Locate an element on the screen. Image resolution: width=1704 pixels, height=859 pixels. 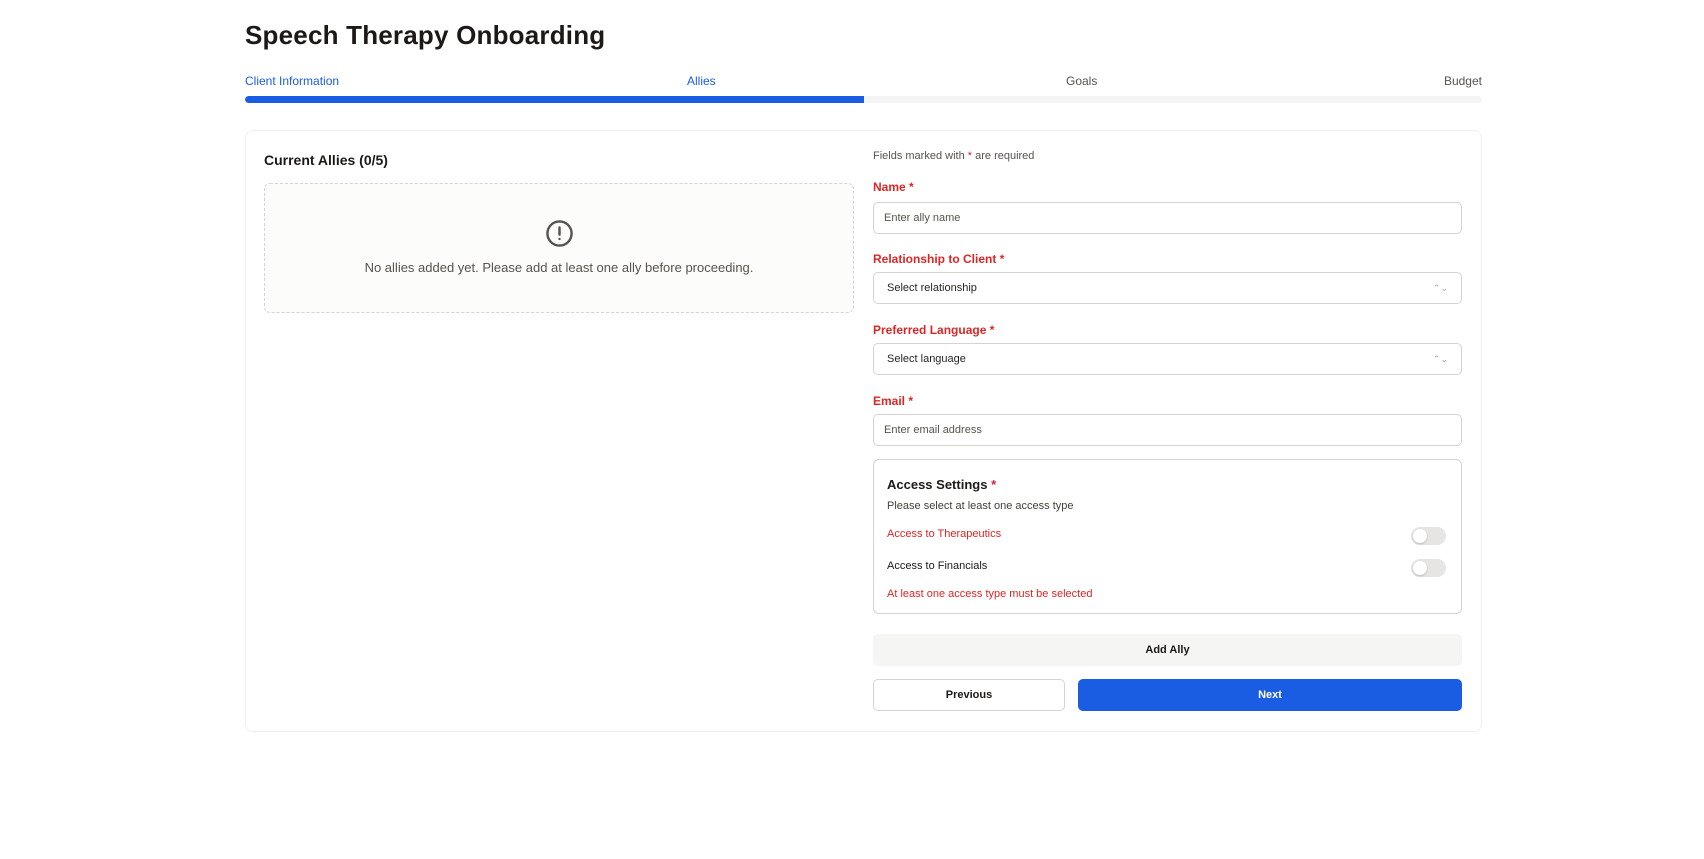
required-fields-note: Fields marked with * are required is located at coordinates (953, 156).